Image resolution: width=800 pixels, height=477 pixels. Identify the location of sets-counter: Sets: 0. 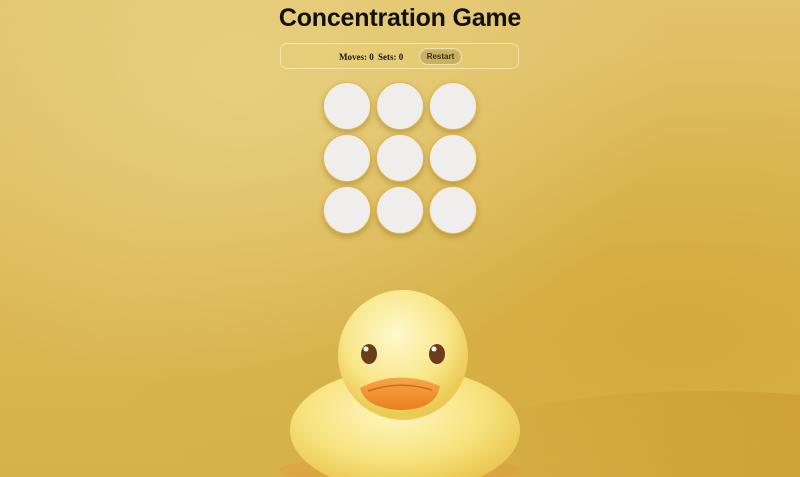
(390, 57).